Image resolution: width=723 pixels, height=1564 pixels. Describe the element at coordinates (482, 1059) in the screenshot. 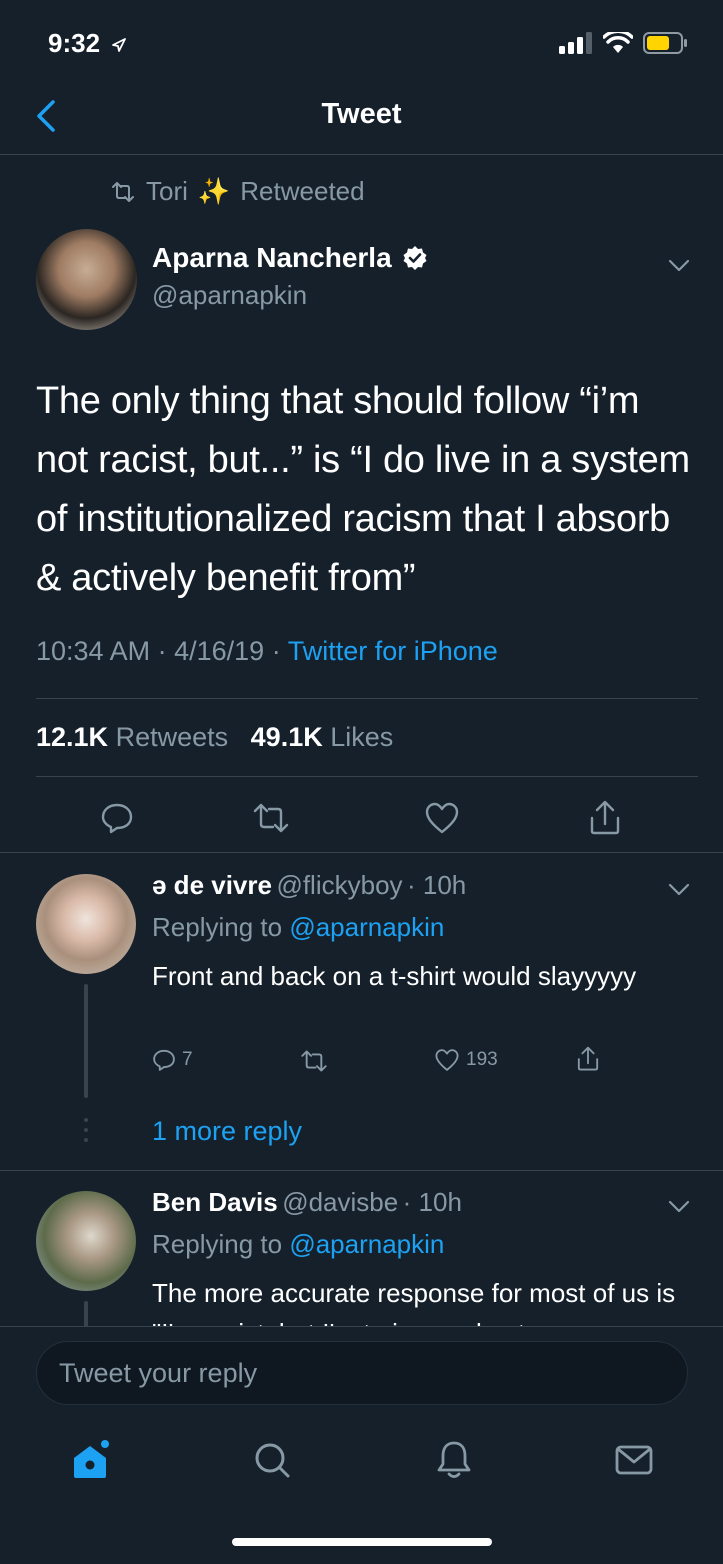

I see `like-count: 193` at that location.